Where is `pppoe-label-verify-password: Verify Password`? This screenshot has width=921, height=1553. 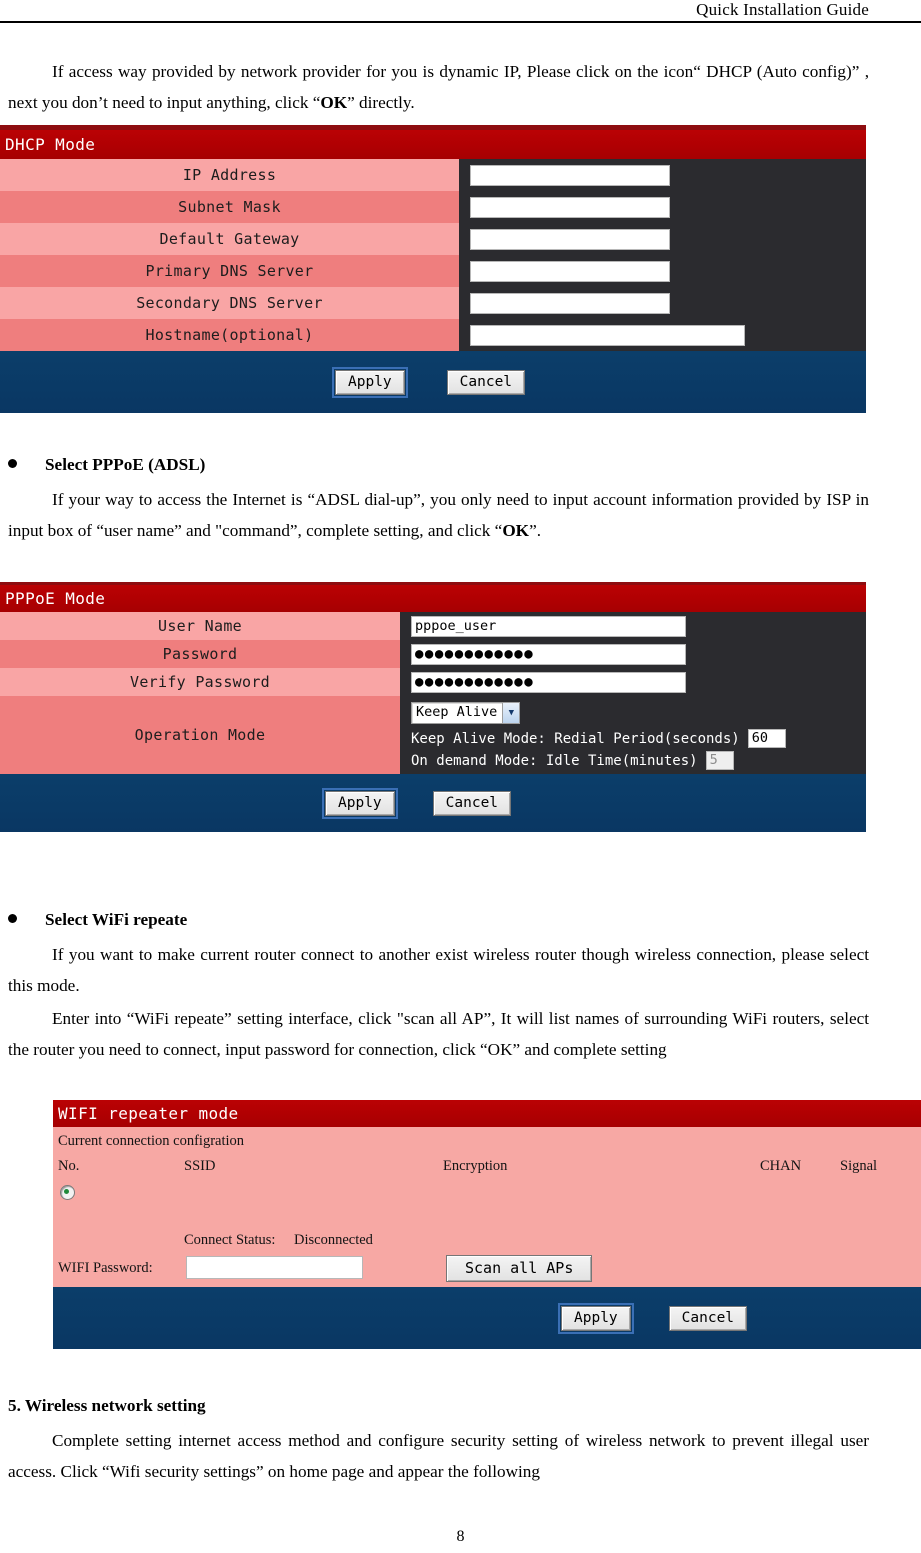 pppoe-label-verify-password: Verify Password is located at coordinates (200, 682).